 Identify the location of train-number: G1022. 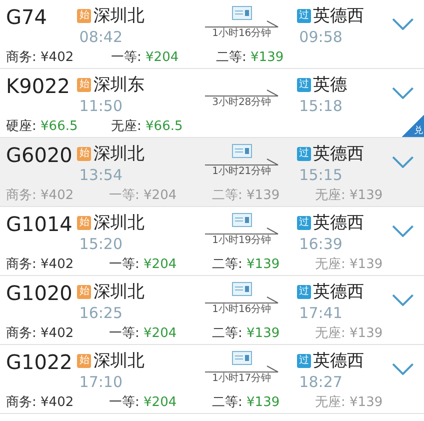
(40, 362).